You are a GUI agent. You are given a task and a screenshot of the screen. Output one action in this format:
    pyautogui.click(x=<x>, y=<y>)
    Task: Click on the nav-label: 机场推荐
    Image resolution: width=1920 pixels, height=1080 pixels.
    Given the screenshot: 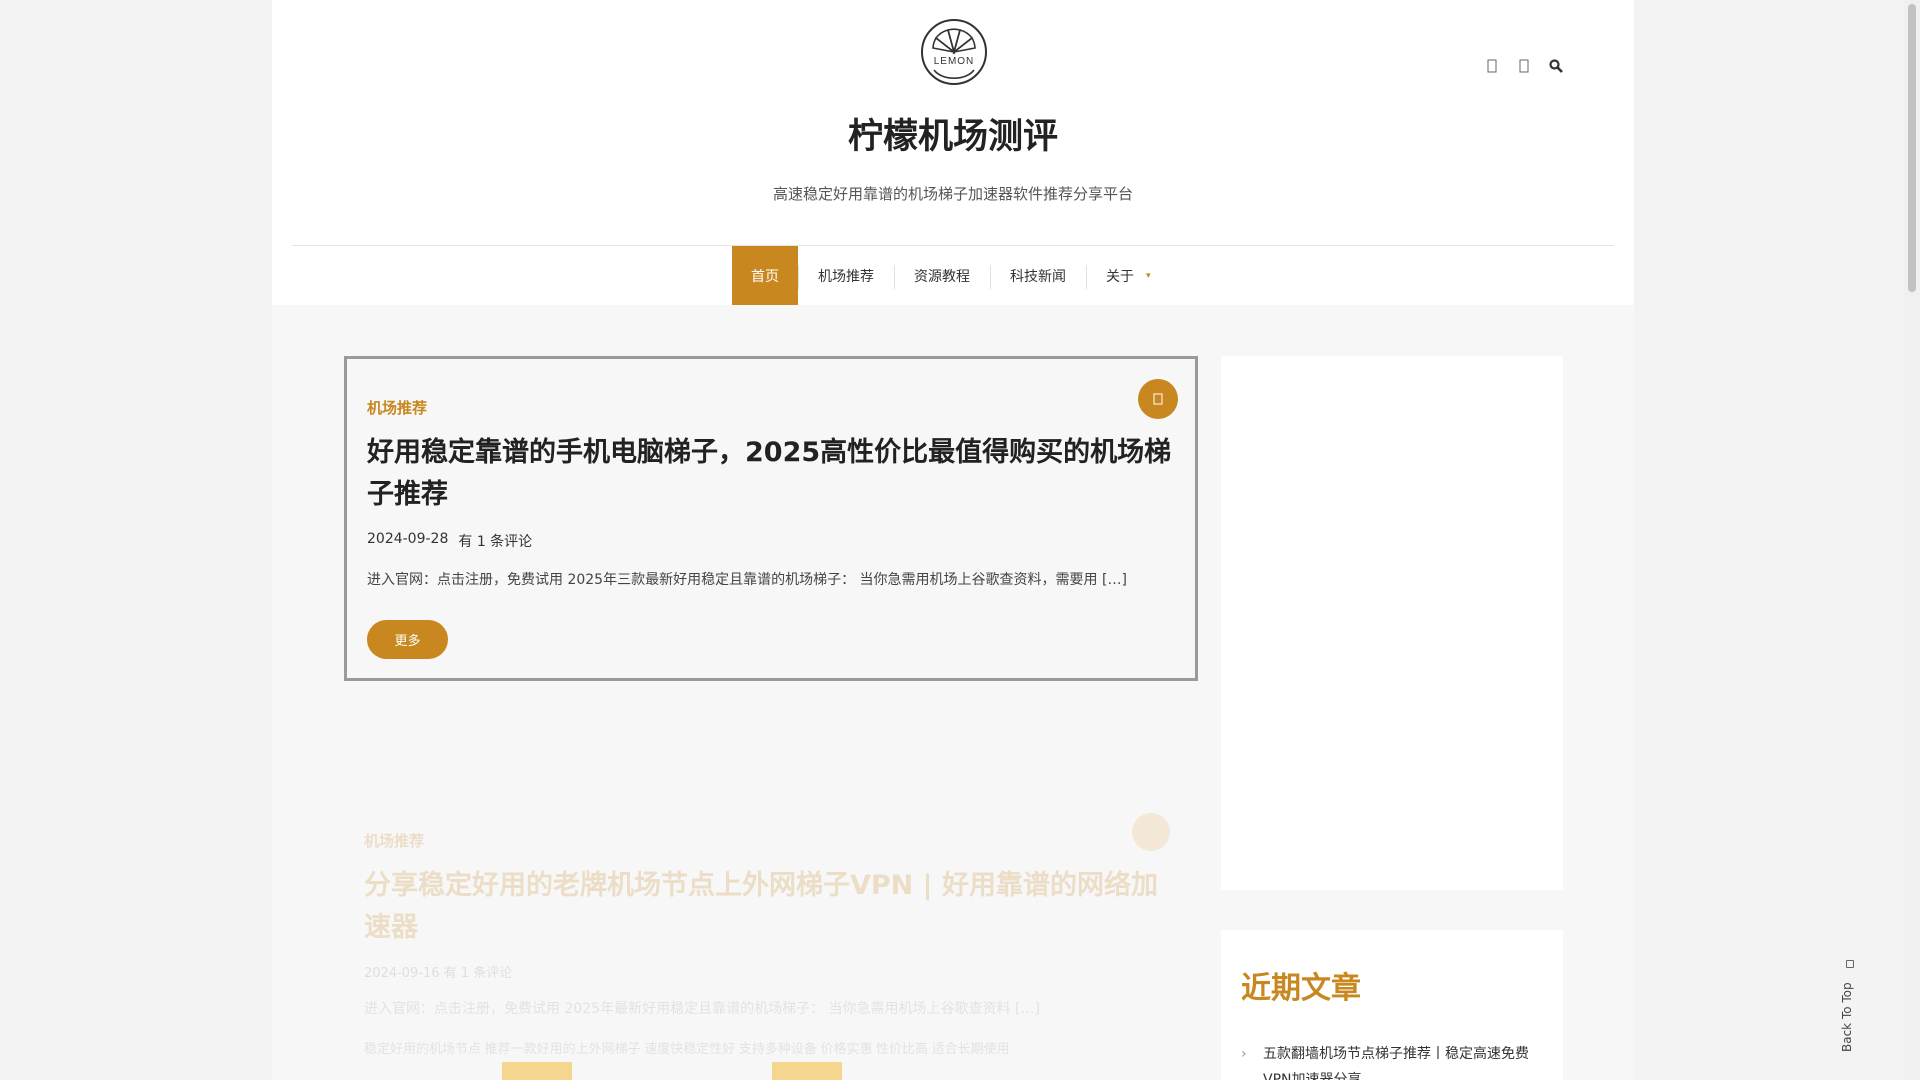 What is the action you would take?
    pyautogui.click(x=846, y=276)
    